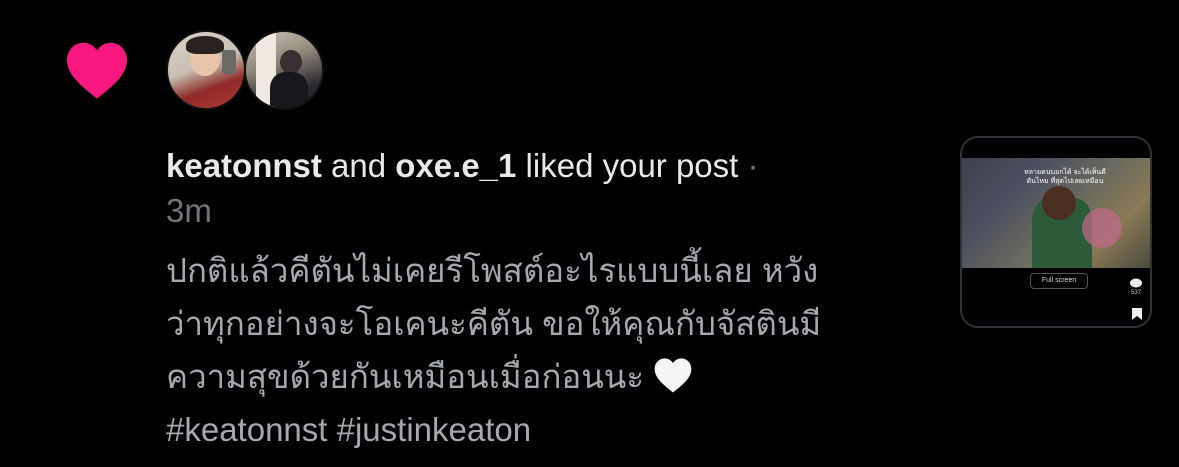 The image size is (1179, 467). Describe the element at coordinates (455, 165) in the screenshot. I see `user-link-oxe-e-1: oxe.e_1` at that location.